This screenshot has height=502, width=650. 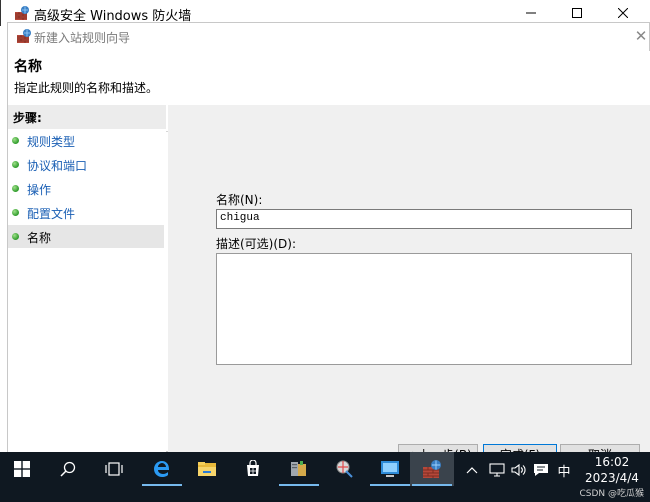 I want to click on step-action: 操作, so click(x=86, y=188).